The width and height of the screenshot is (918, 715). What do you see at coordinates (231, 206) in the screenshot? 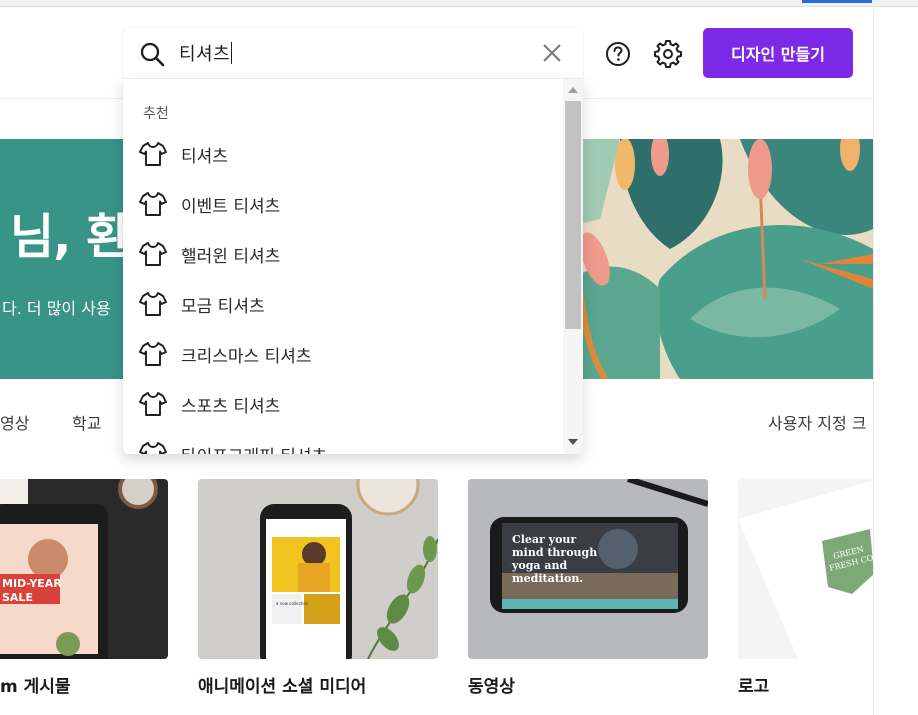
I see `suggestion-label: 이벤트 티셔츠` at bounding box center [231, 206].